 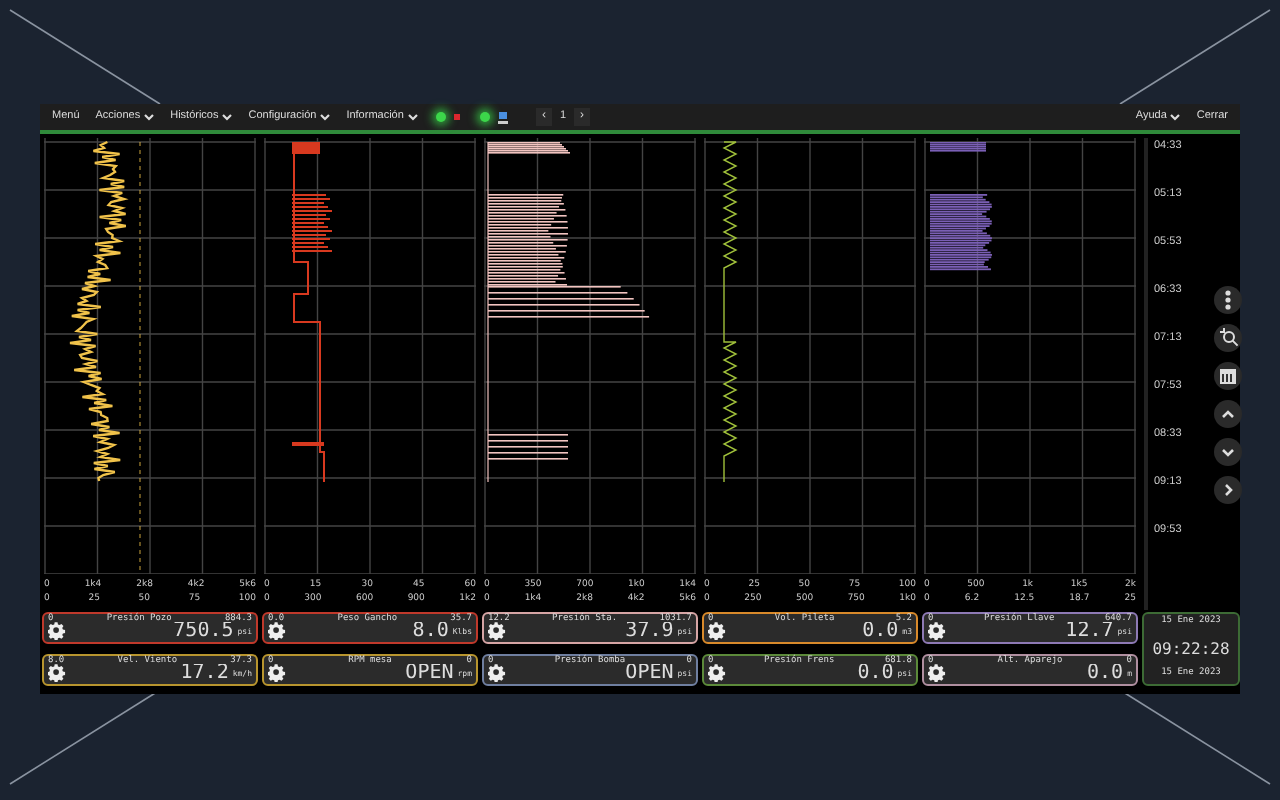 I want to click on alarm-icon, so click(x=456, y=117).